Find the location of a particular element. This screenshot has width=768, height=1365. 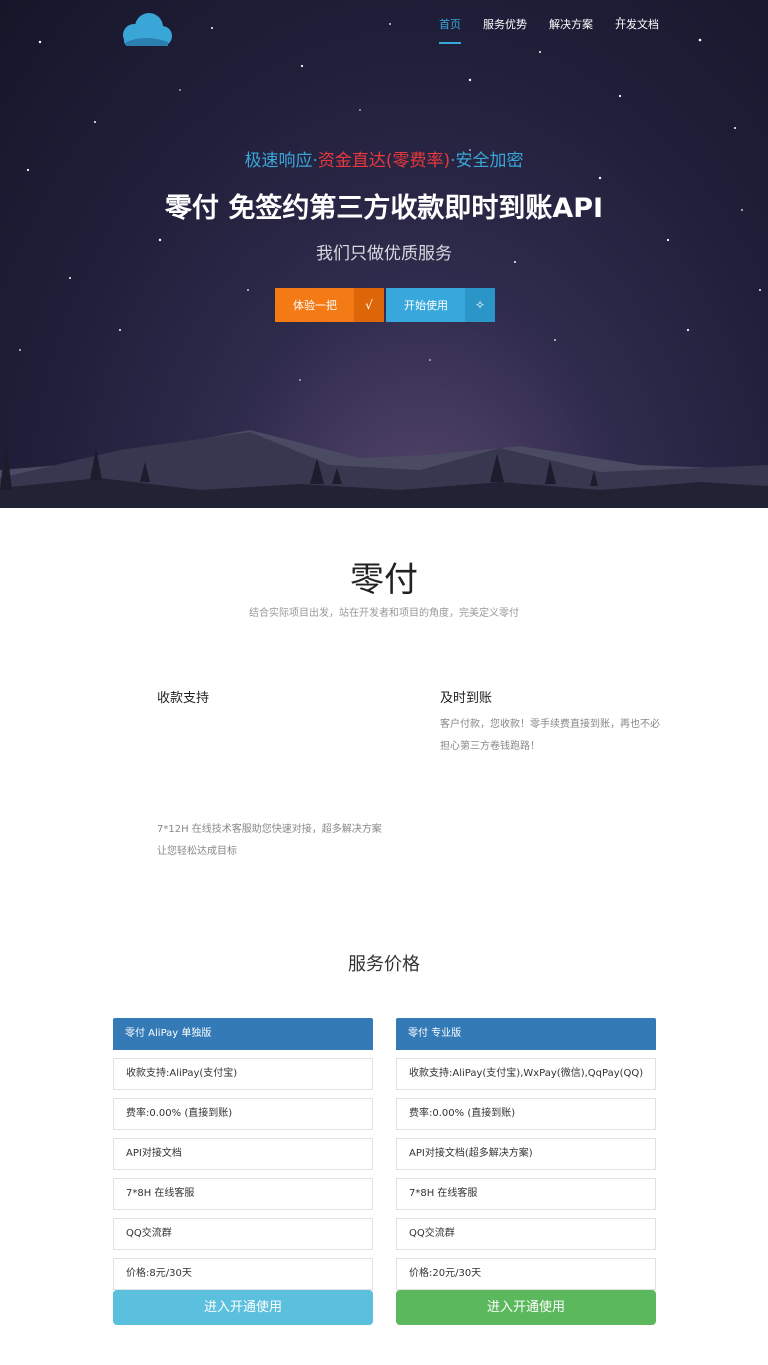

hero-subtitle: 我们只做优质服务 is located at coordinates (384, 254).